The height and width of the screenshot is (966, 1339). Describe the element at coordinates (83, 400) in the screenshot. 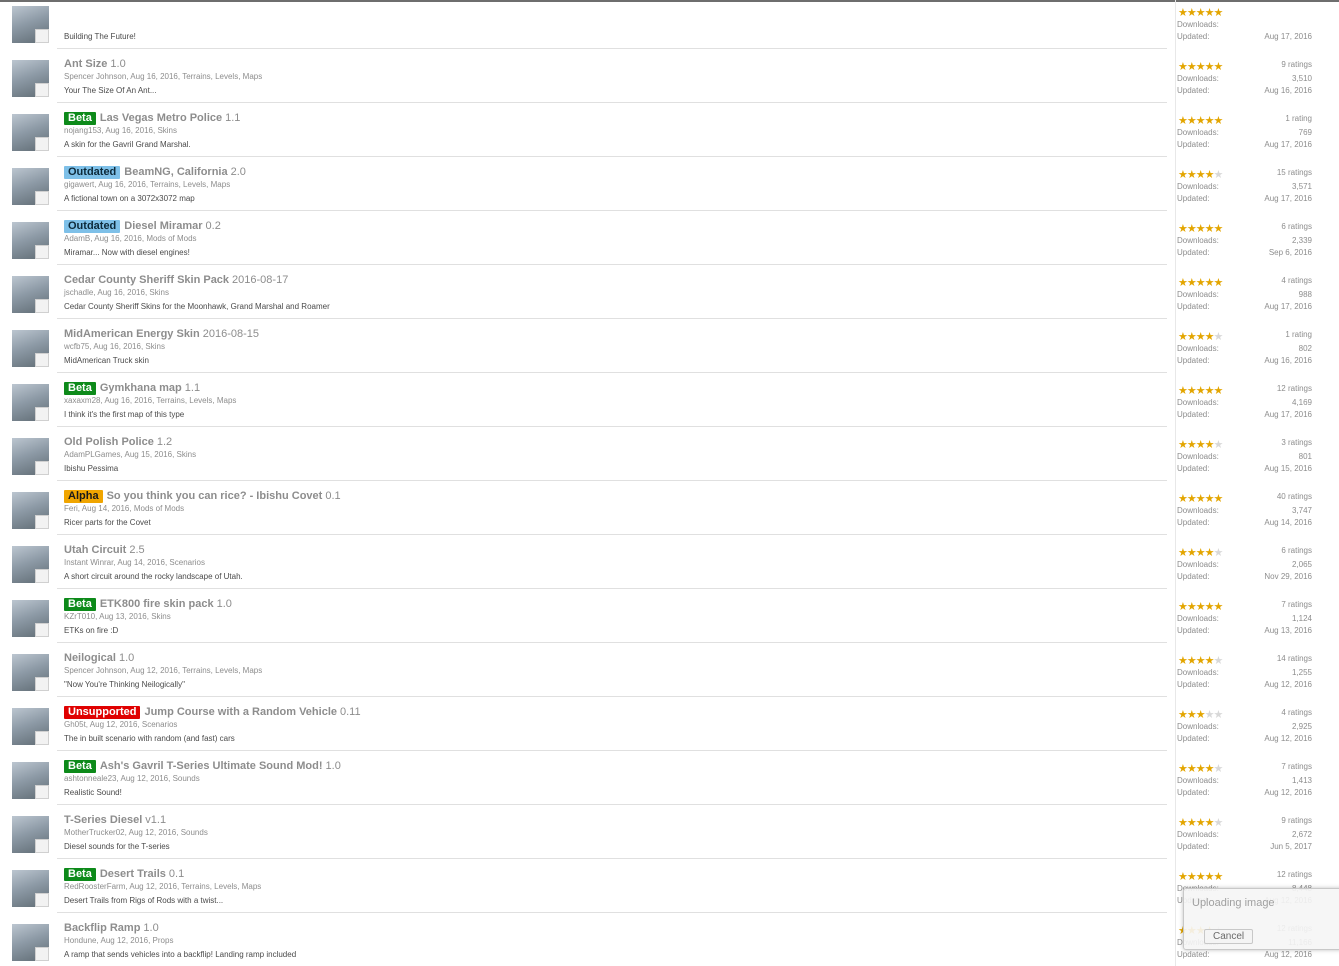

I see `resource-author-link: xaxaxm28,` at that location.